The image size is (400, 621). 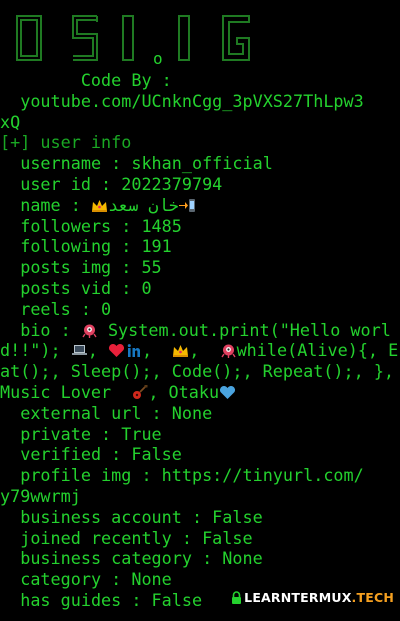 I want to click on heart-icon, so click(x=116, y=351).